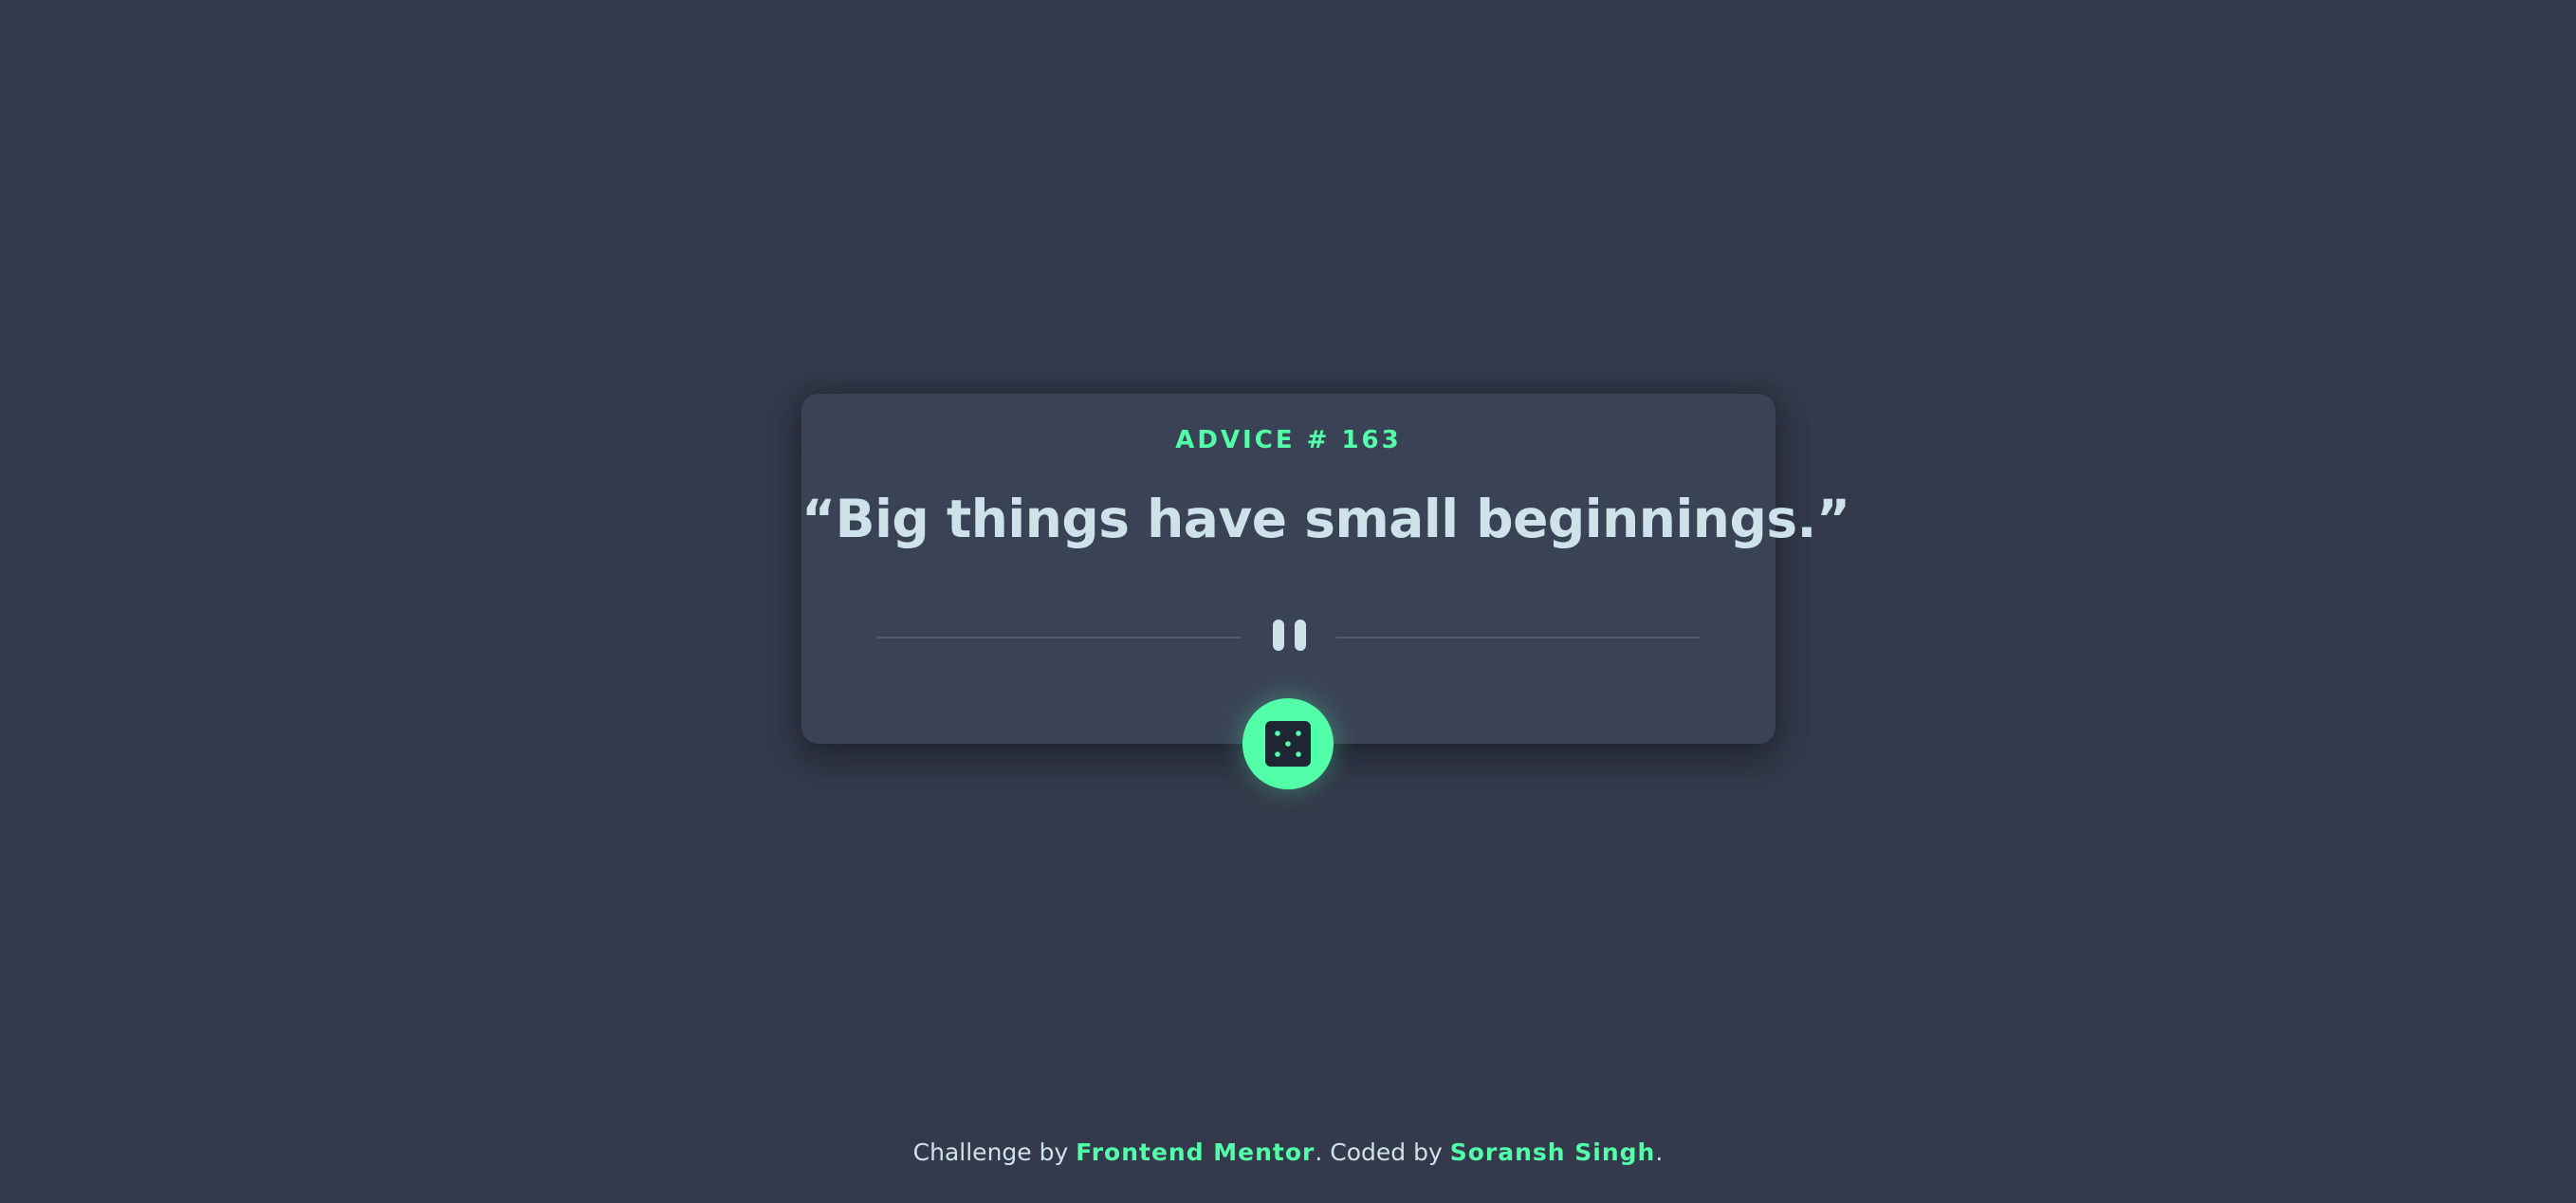 Image resolution: width=2576 pixels, height=1203 pixels. I want to click on attribution-coded-text: . Coded by, so click(1382, 1152).